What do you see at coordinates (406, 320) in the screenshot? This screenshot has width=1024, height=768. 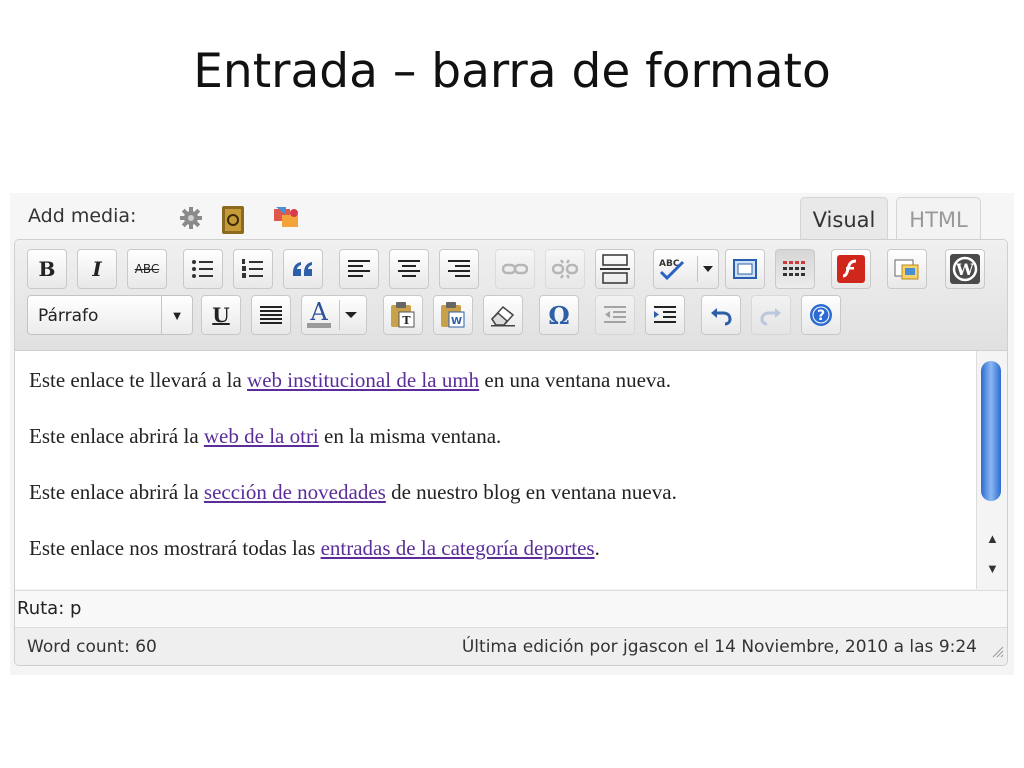 I see `svg-text: T` at bounding box center [406, 320].